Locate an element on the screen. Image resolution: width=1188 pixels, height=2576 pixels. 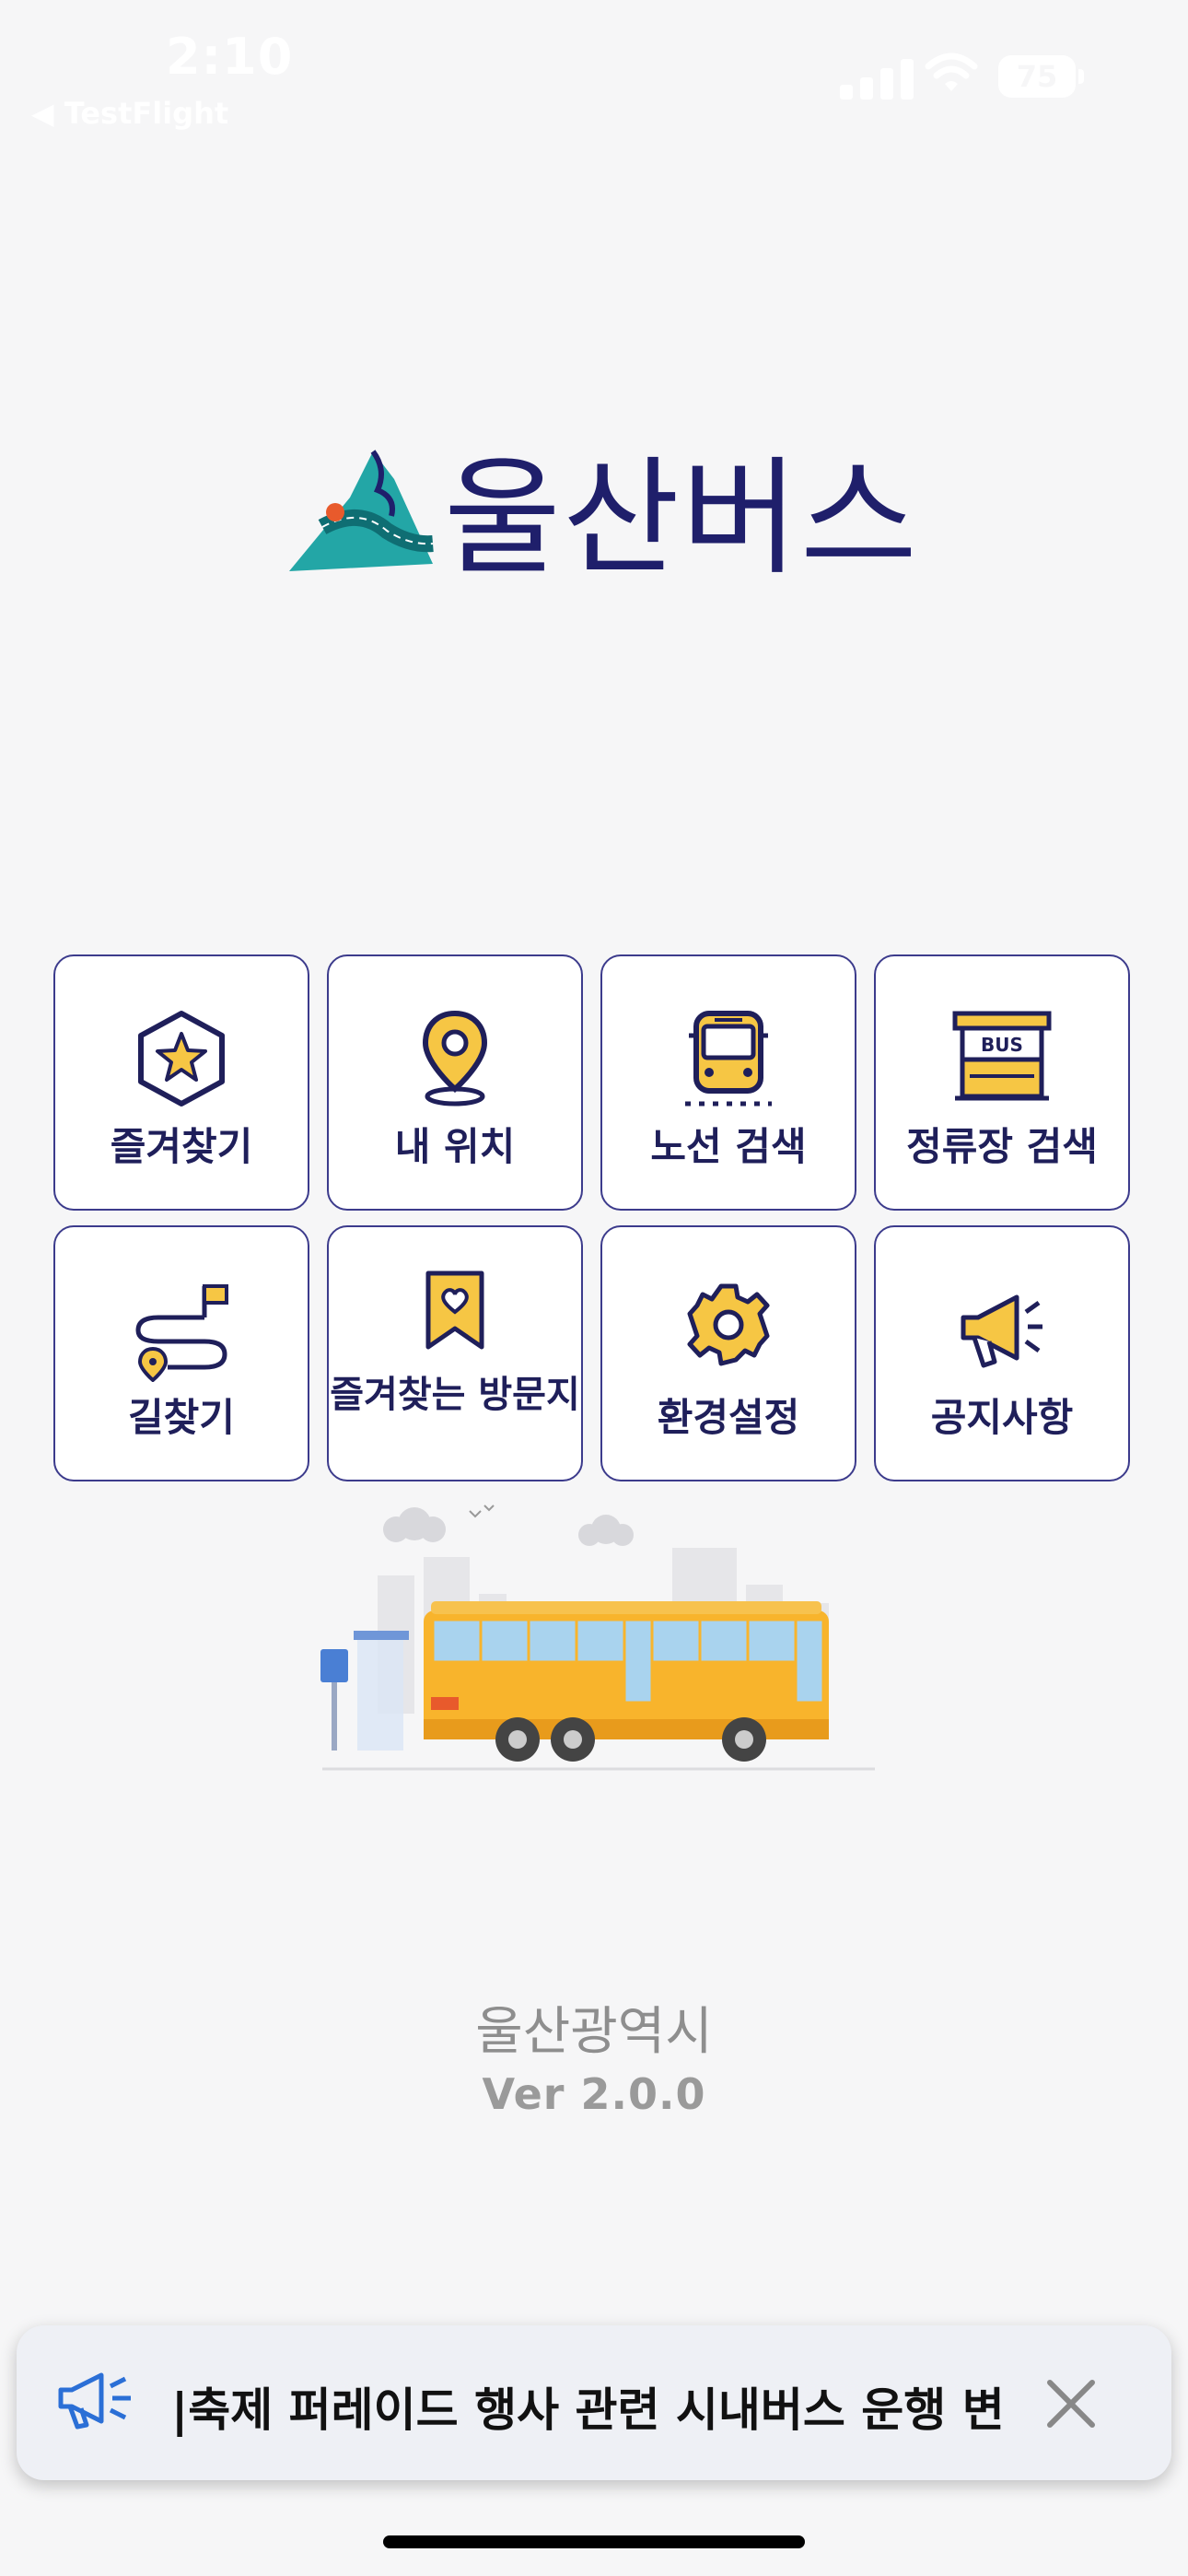
stop-search-label: 정류장 검색 is located at coordinates (1002, 1147).